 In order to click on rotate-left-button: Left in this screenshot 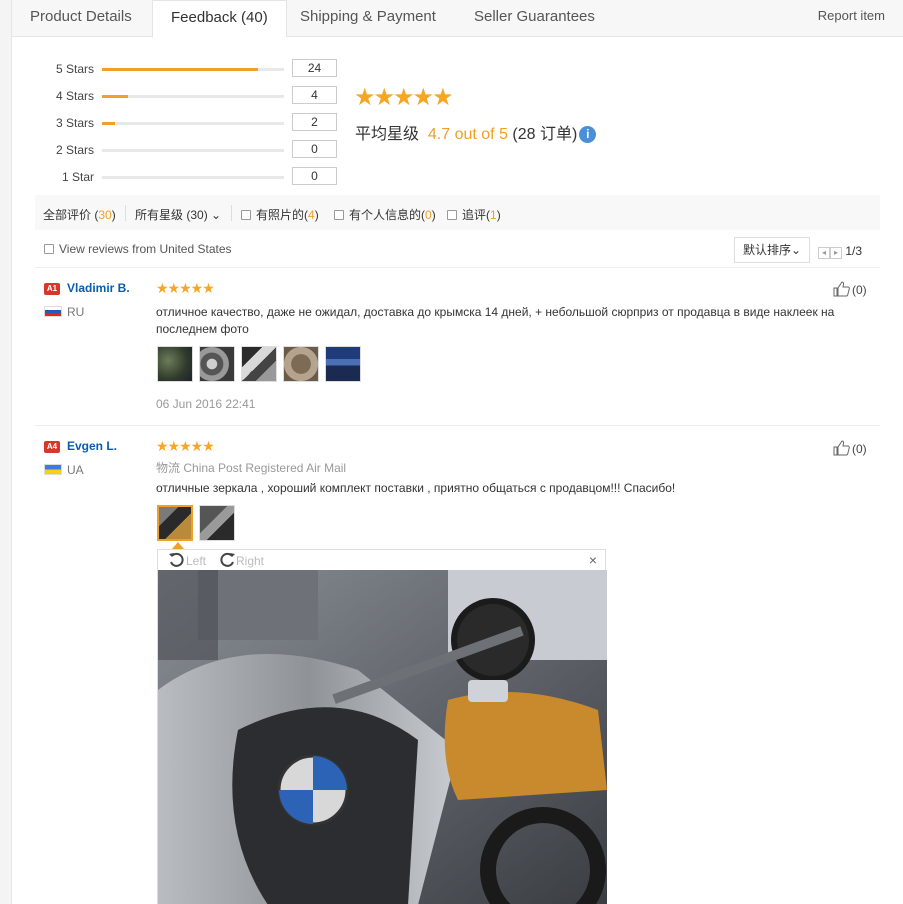, I will do `click(187, 560)`.